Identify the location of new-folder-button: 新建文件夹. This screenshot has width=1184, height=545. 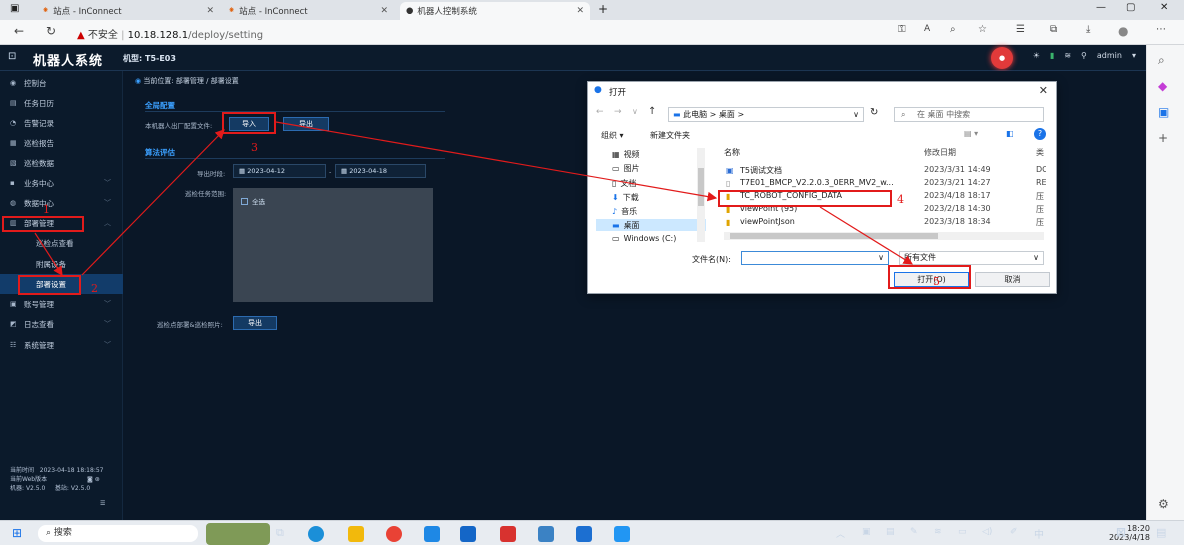
(670, 135).